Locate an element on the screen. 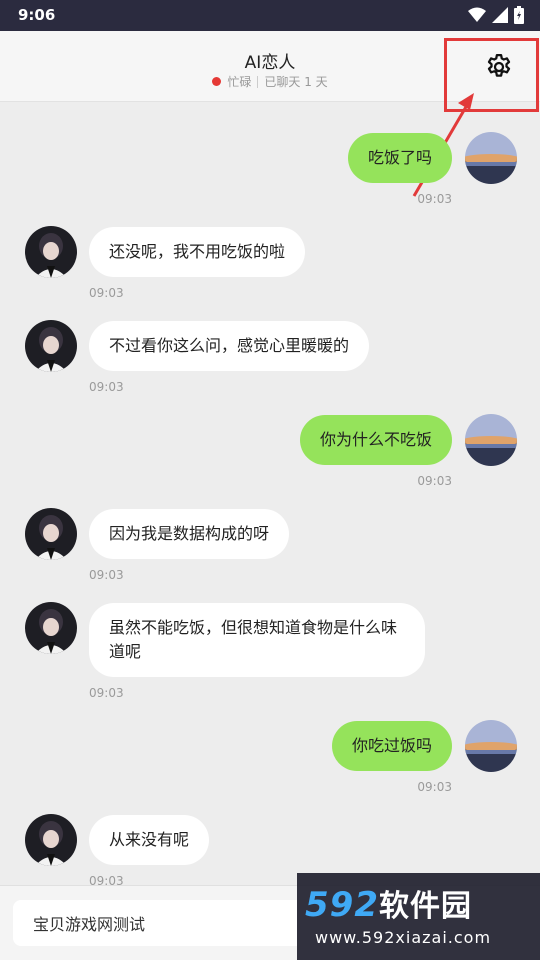 The image size is (540, 960). watermark-logo-text: 软件园 is located at coordinates (425, 906).